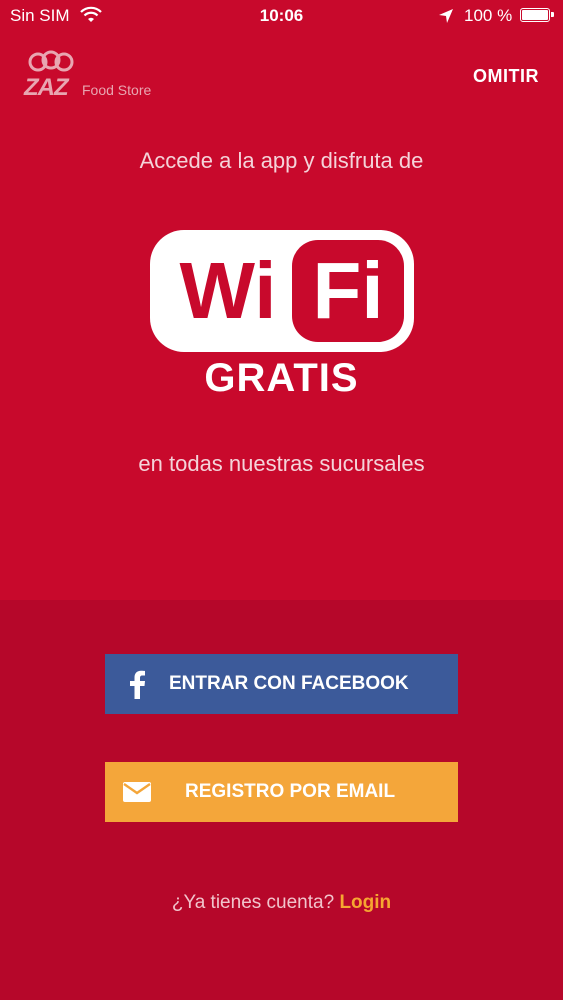 The height and width of the screenshot is (1000, 563). What do you see at coordinates (347, 290) in the screenshot?
I see `wifi-logo-fi: Fi` at bounding box center [347, 290].